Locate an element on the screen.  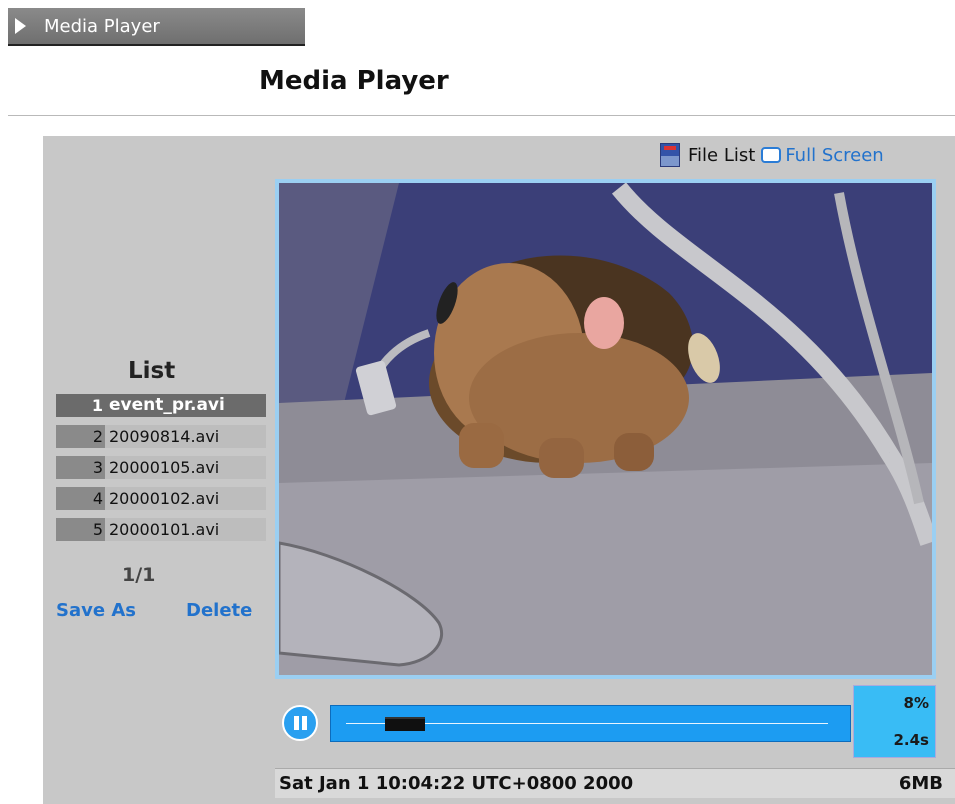
save-as-link: Save As is located at coordinates (96, 610).